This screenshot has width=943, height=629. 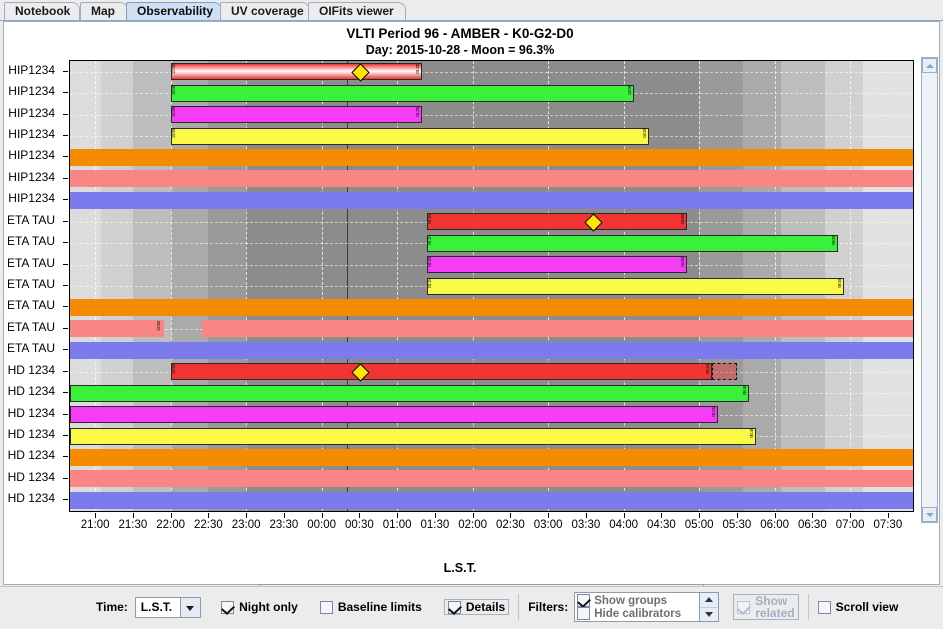 What do you see at coordinates (268, 607) in the screenshot?
I see `night-only-label: Night only` at bounding box center [268, 607].